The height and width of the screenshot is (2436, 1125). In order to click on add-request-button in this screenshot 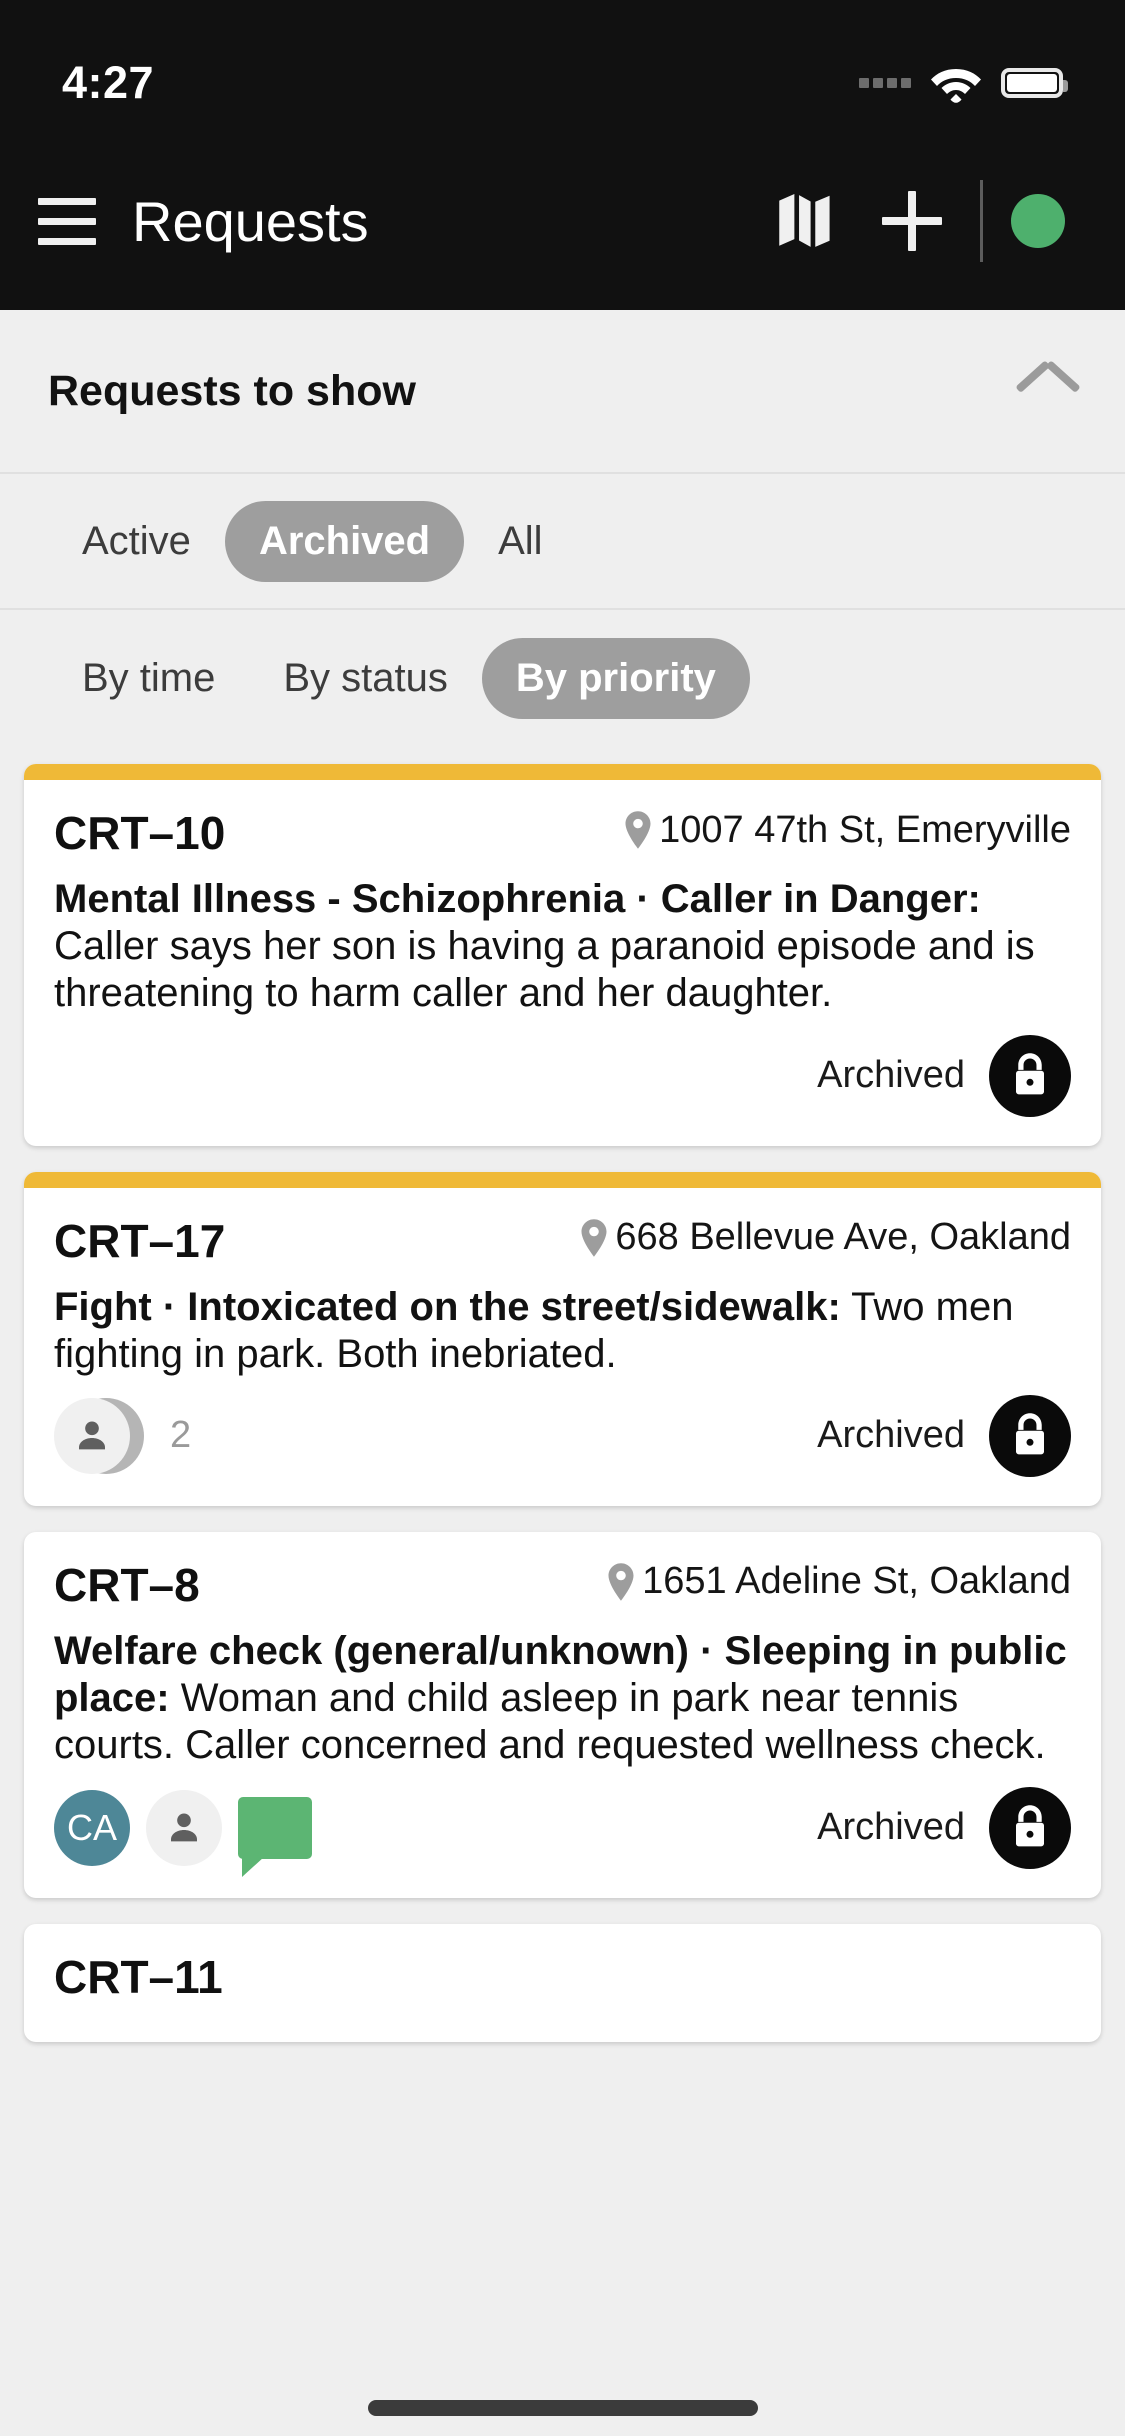, I will do `click(912, 221)`.